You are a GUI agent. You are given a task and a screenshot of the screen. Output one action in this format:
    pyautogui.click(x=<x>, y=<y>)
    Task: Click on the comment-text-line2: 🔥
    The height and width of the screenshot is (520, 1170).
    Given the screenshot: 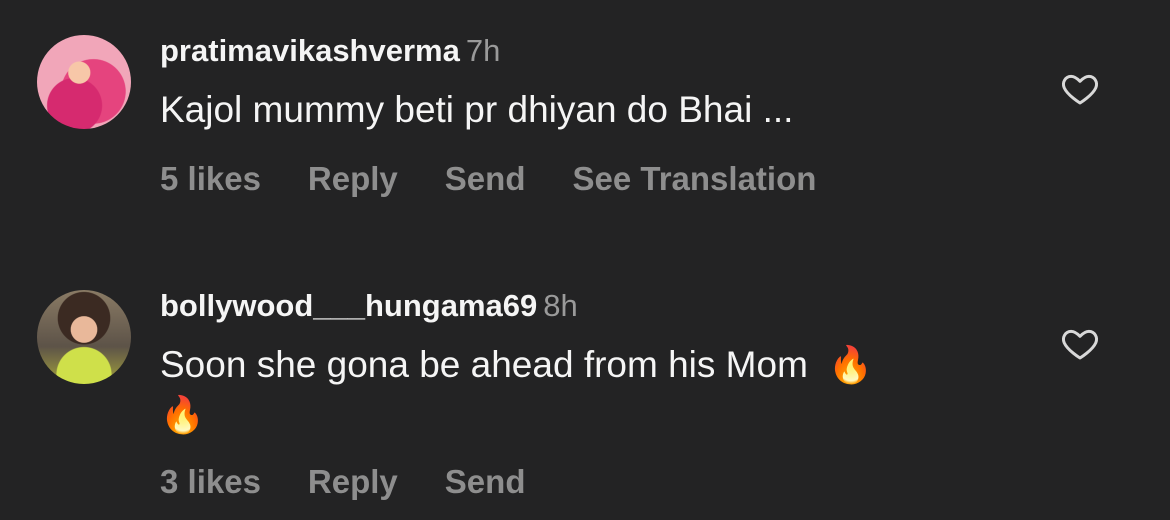 What is the action you would take?
    pyautogui.click(x=182, y=415)
    